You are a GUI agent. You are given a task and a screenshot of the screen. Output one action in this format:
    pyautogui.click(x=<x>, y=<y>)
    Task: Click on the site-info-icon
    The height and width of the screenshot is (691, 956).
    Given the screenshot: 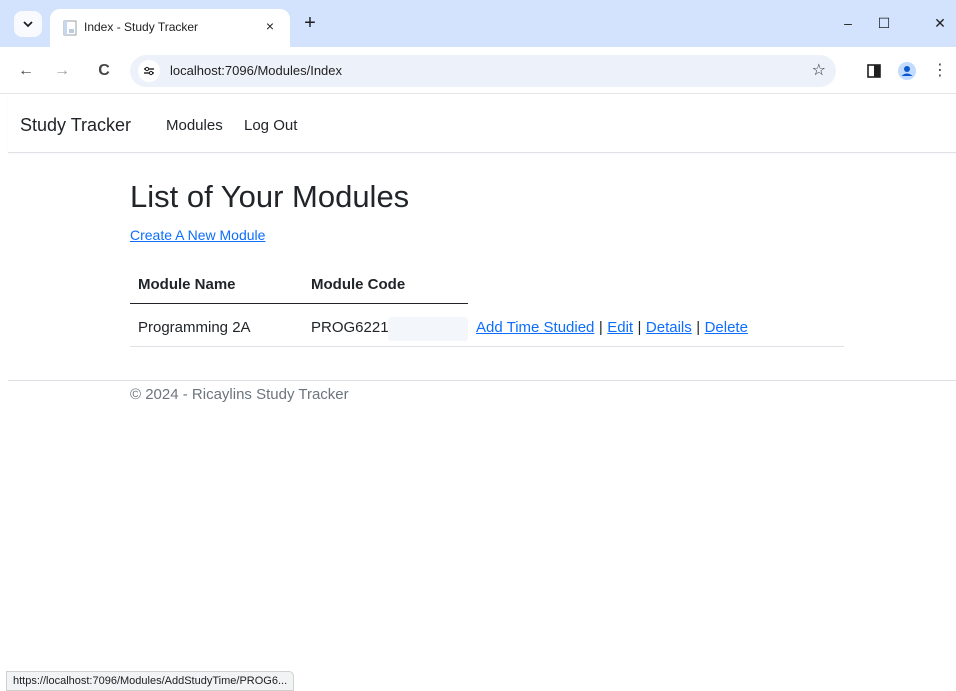 What is the action you would take?
    pyautogui.click(x=149, y=71)
    